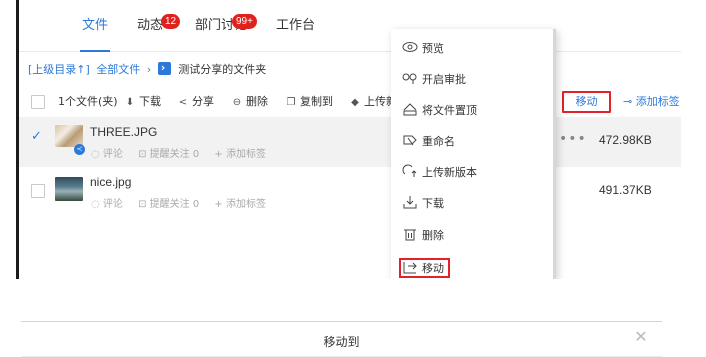 The height and width of the screenshot is (357, 706). I want to click on menu-item-approval: 开启审批, so click(434, 80).